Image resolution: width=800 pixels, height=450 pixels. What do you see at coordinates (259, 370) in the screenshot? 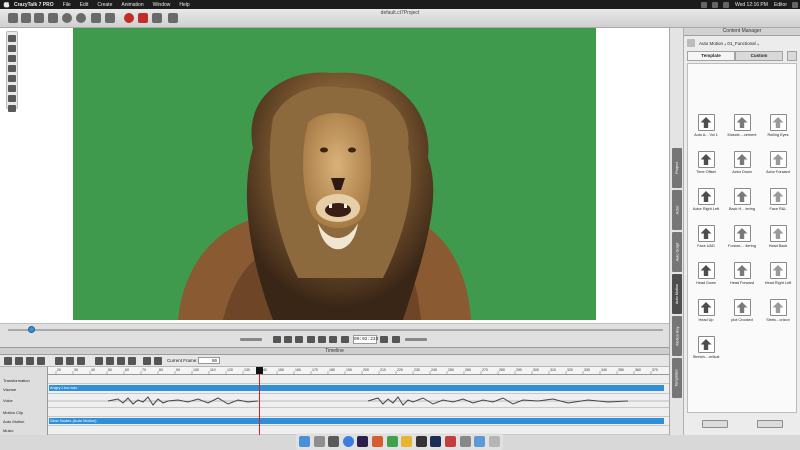
I see `playhead-handle` at bounding box center [259, 370].